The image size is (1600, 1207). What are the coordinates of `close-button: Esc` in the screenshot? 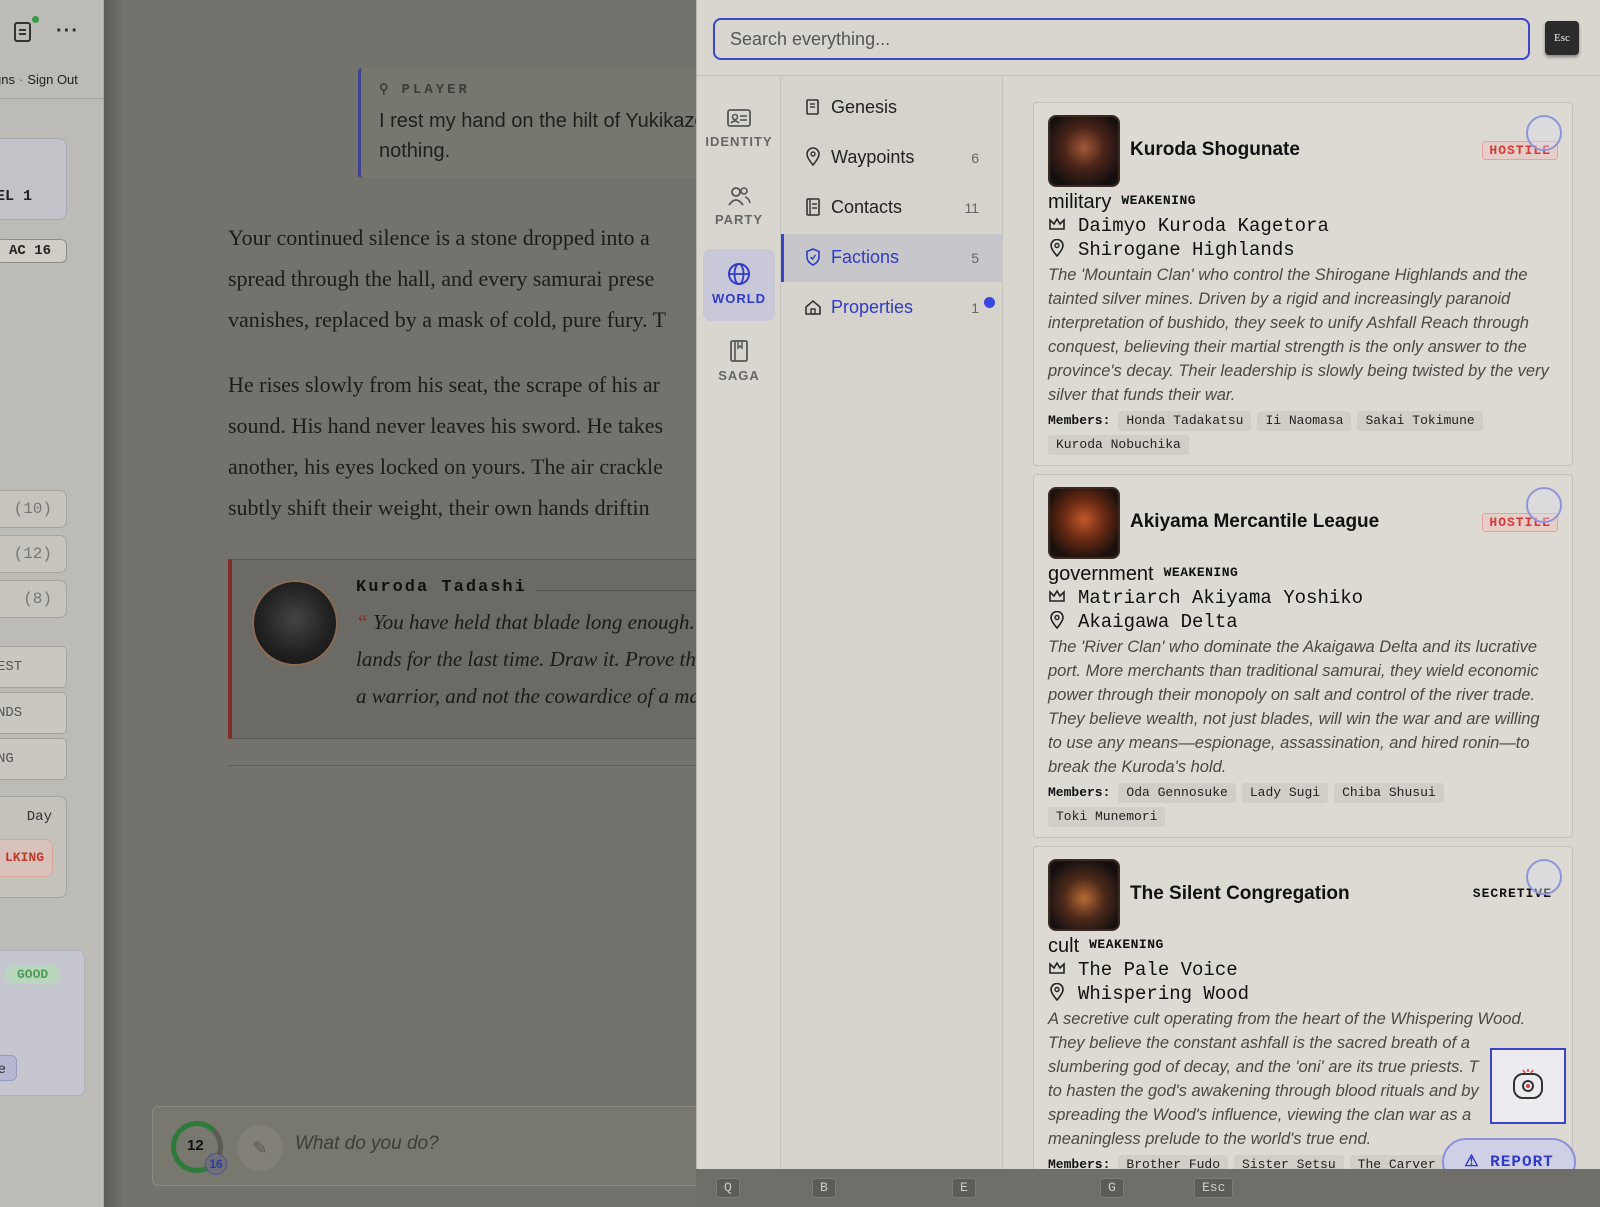 It's located at (1562, 38).